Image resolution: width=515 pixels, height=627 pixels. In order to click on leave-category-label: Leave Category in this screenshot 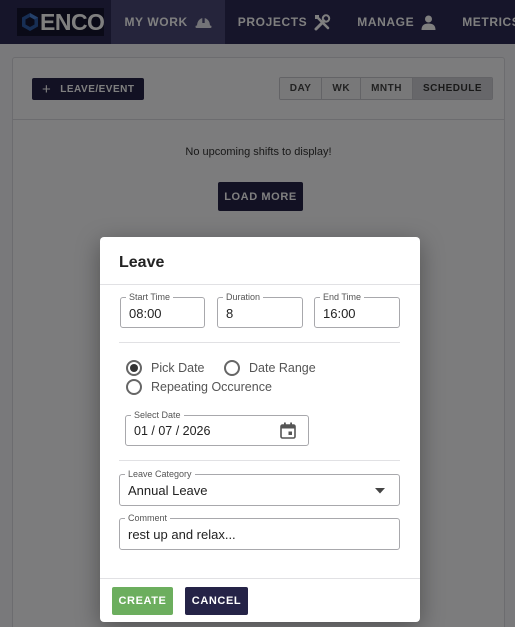, I will do `click(160, 474)`.